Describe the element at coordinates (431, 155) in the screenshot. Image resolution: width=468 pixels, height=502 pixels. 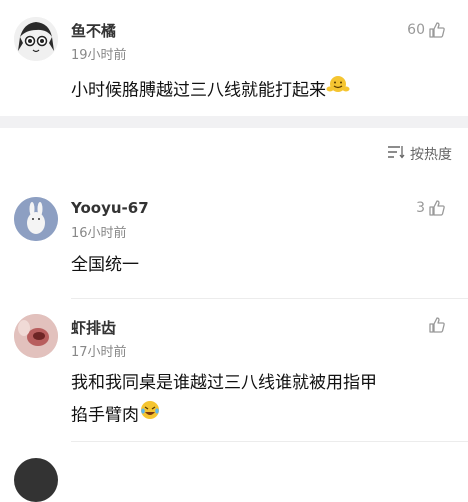
I see `sort-label: 按热度` at that location.